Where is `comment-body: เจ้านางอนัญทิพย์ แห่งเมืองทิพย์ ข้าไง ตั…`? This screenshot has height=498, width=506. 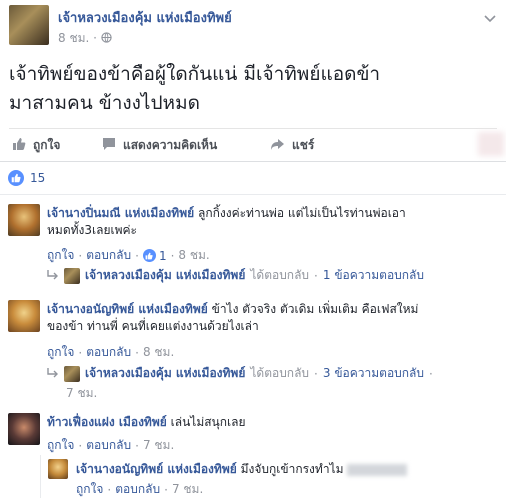
comment-body: เจ้านางอนัญทิพย์ แห่งเมืองทิพย์ ข้าไง ตั… is located at coordinates (275, 318).